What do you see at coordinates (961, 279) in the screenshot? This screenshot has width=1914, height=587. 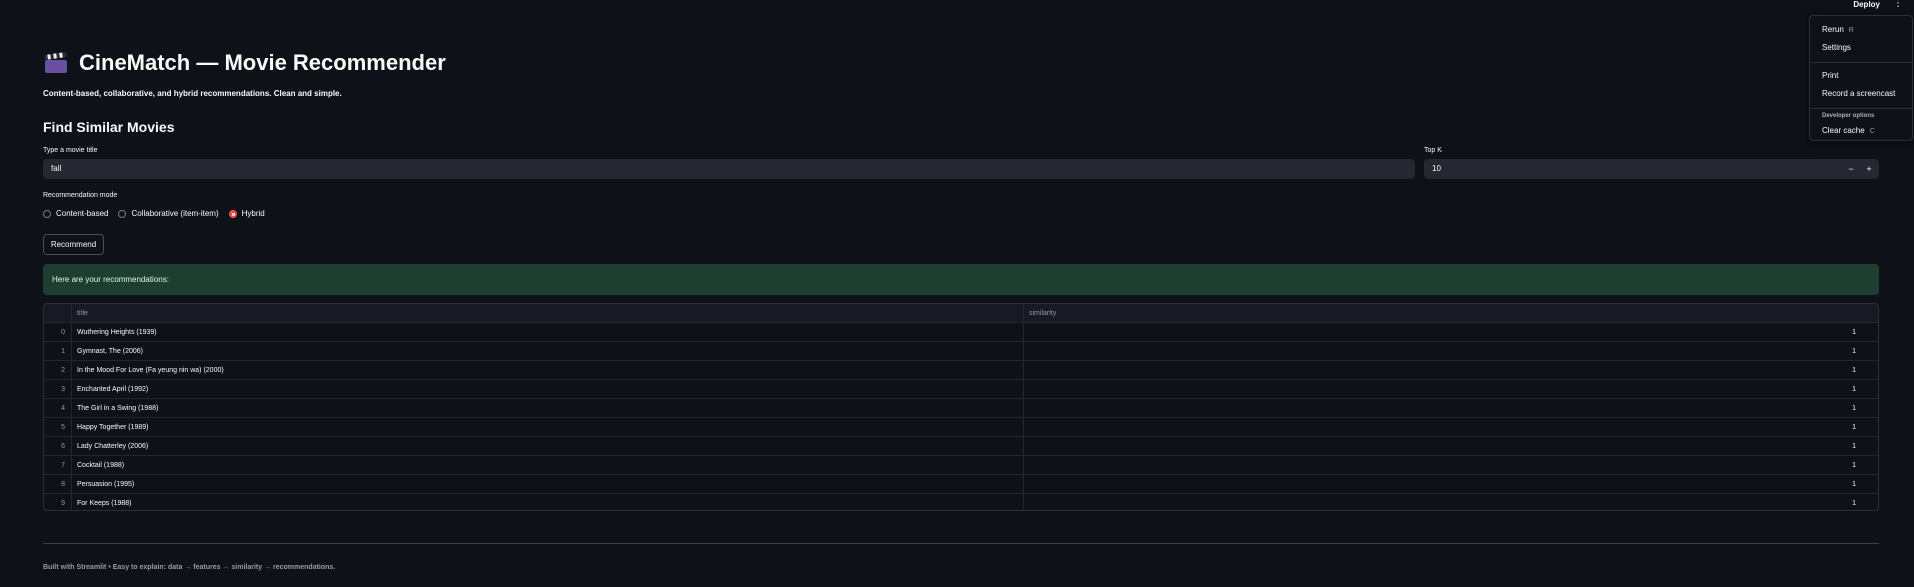 I see `success-alert: Here are your recommendations:` at bounding box center [961, 279].